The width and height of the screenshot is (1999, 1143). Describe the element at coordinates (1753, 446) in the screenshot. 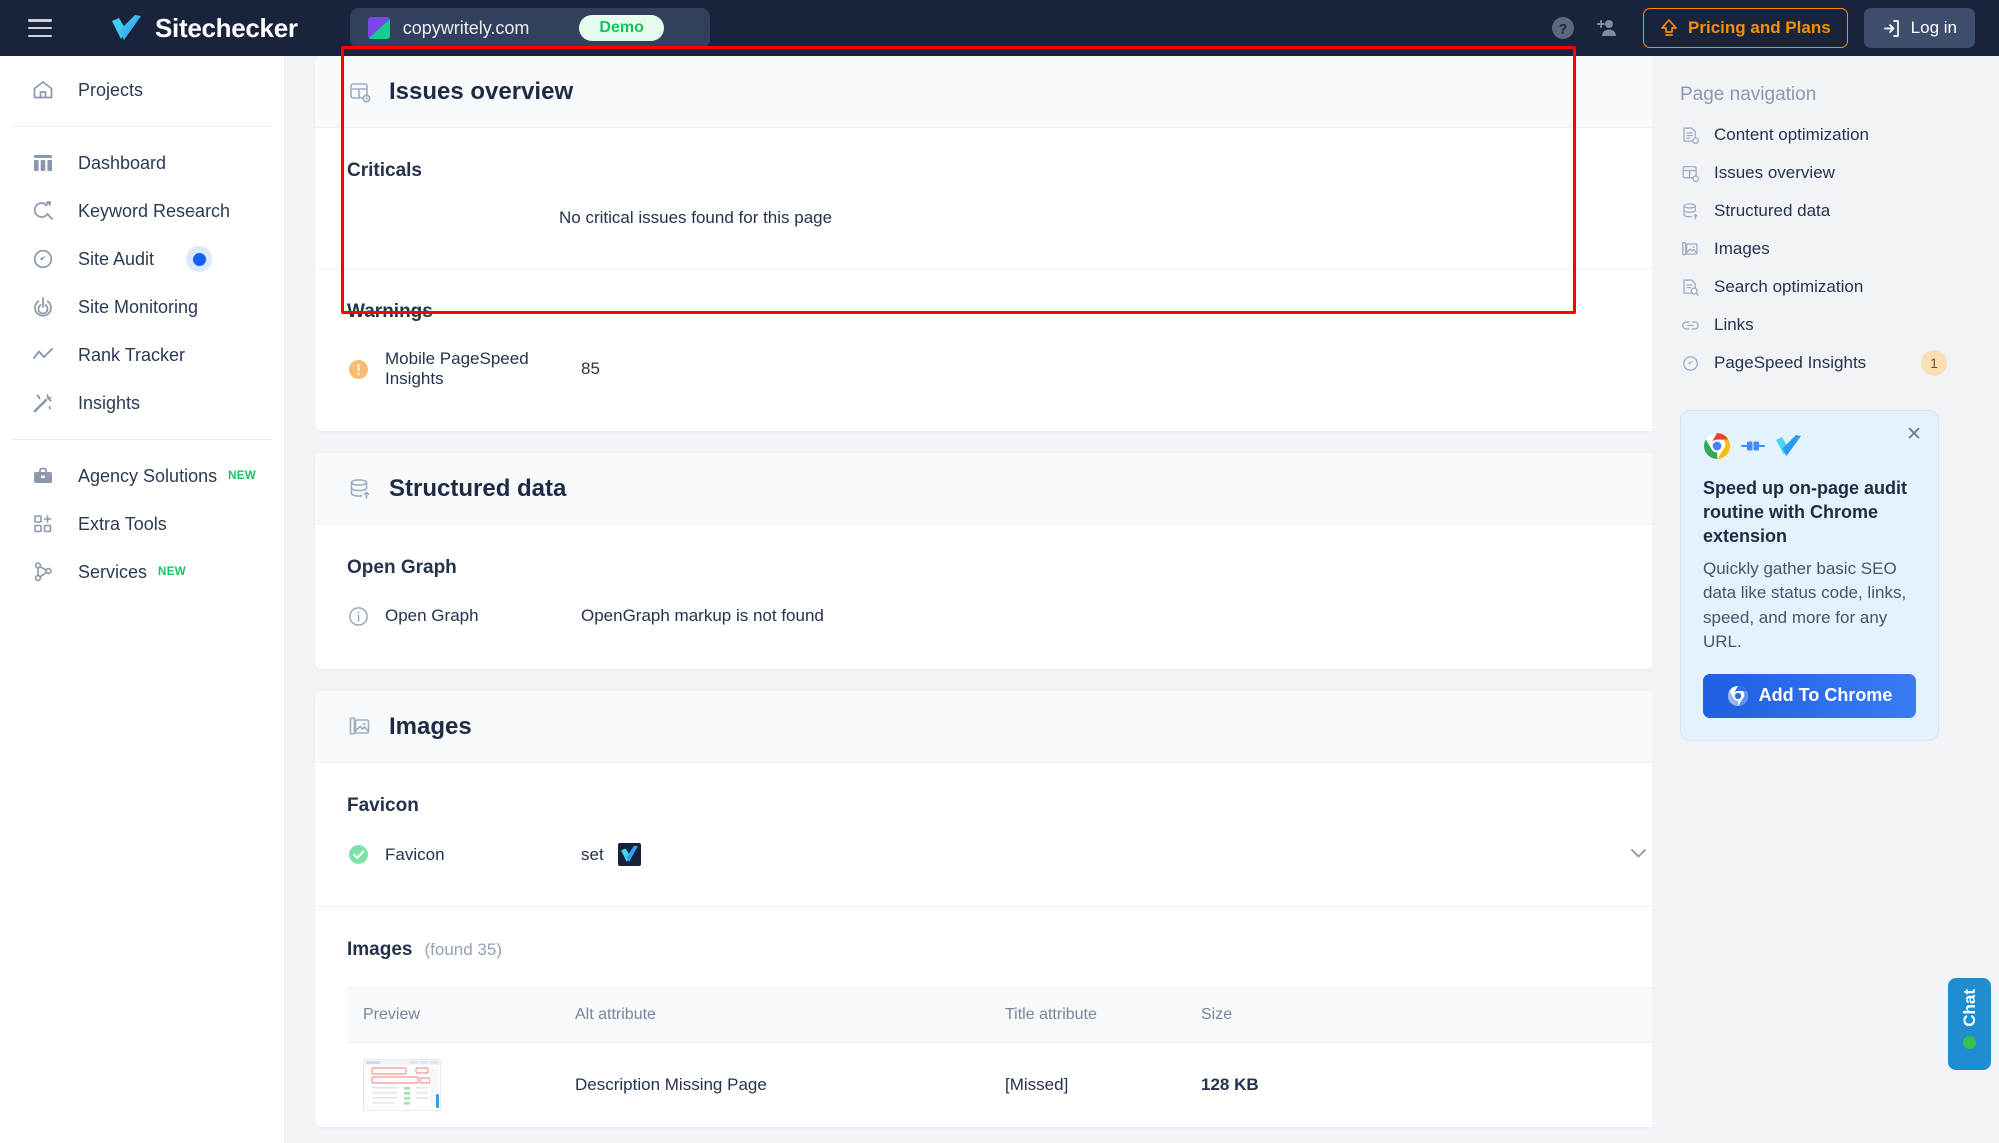

I see `plug-connect-icon` at that location.